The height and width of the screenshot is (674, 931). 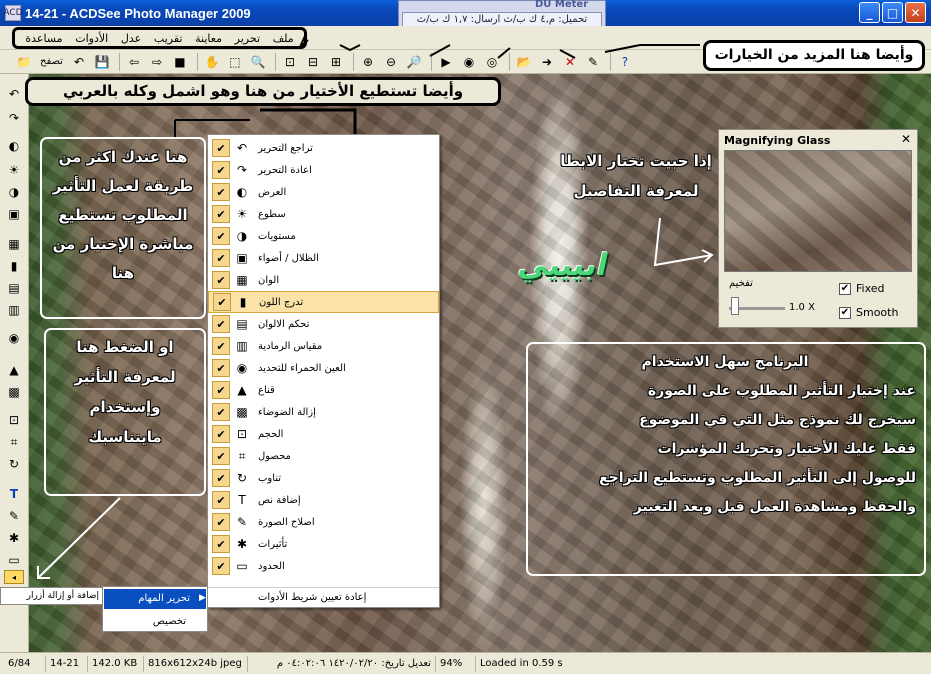 What do you see at coordinates (14, 370) in the screenshot?
I see `mask-icon: ▲` at bounding box center [14, 370].